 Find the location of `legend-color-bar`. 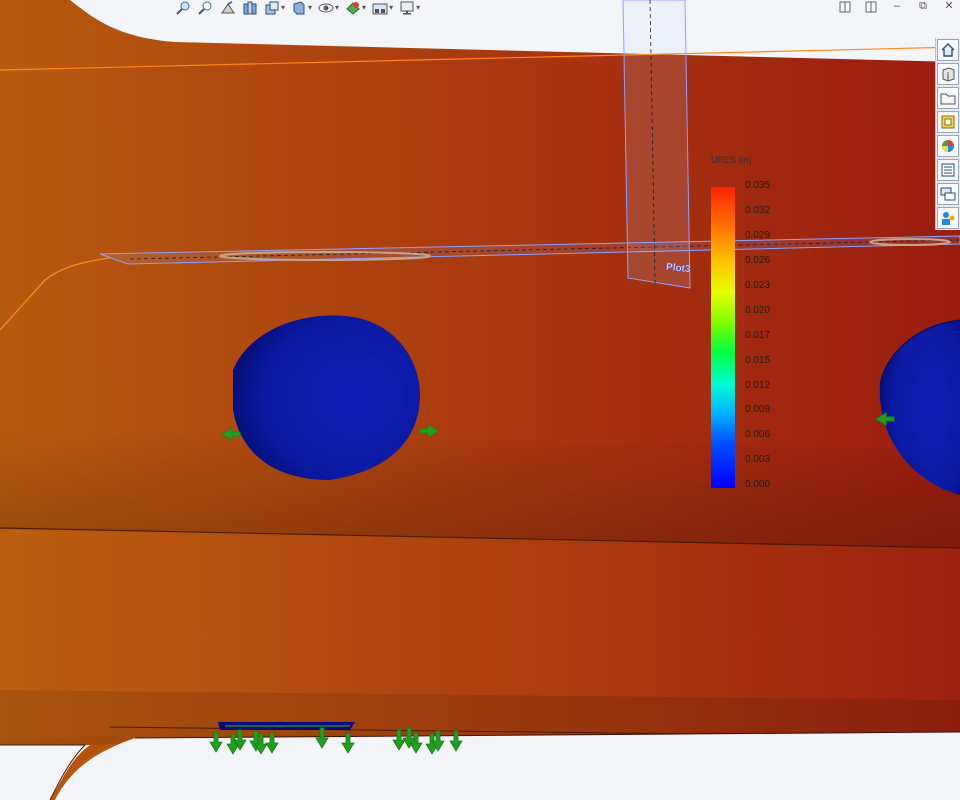

legend-color-bar is located at coordinates (723, 337).